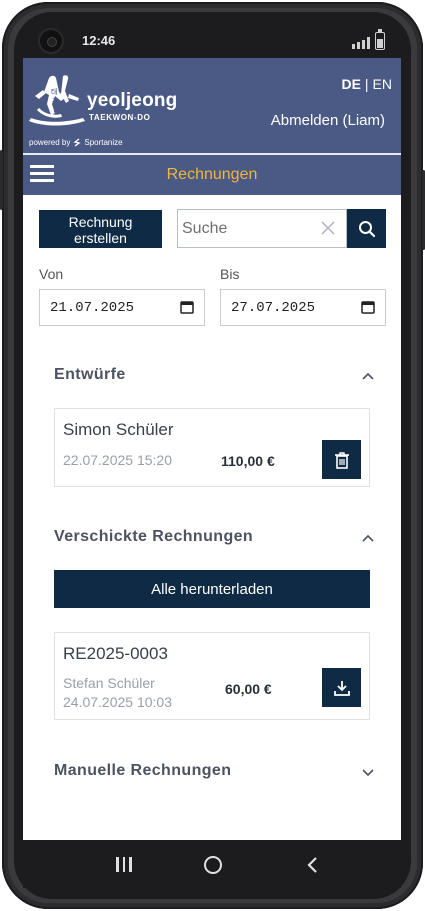 This screenshot has width=425, height=911. I want to click on search-button, so click(366, 228).